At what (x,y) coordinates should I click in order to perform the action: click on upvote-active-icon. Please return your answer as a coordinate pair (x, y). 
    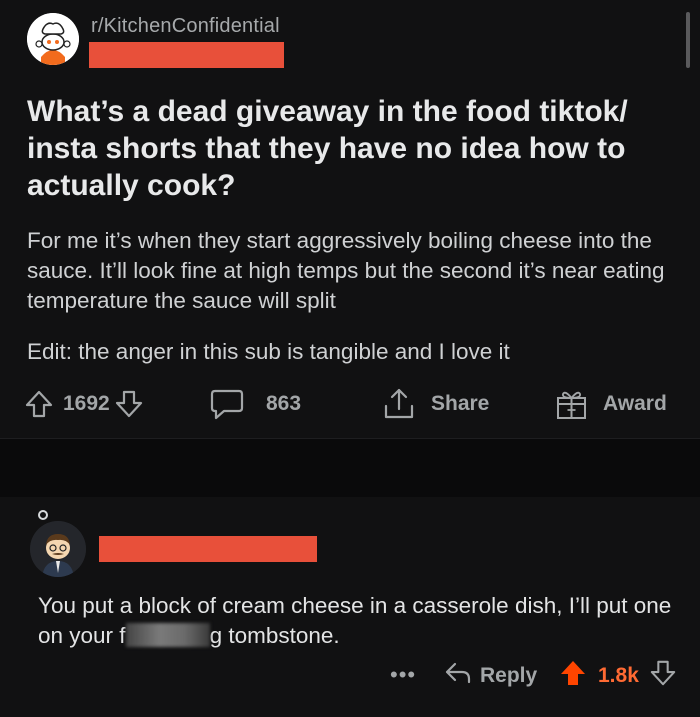
    Looking at the image, I should click on (573, 676).